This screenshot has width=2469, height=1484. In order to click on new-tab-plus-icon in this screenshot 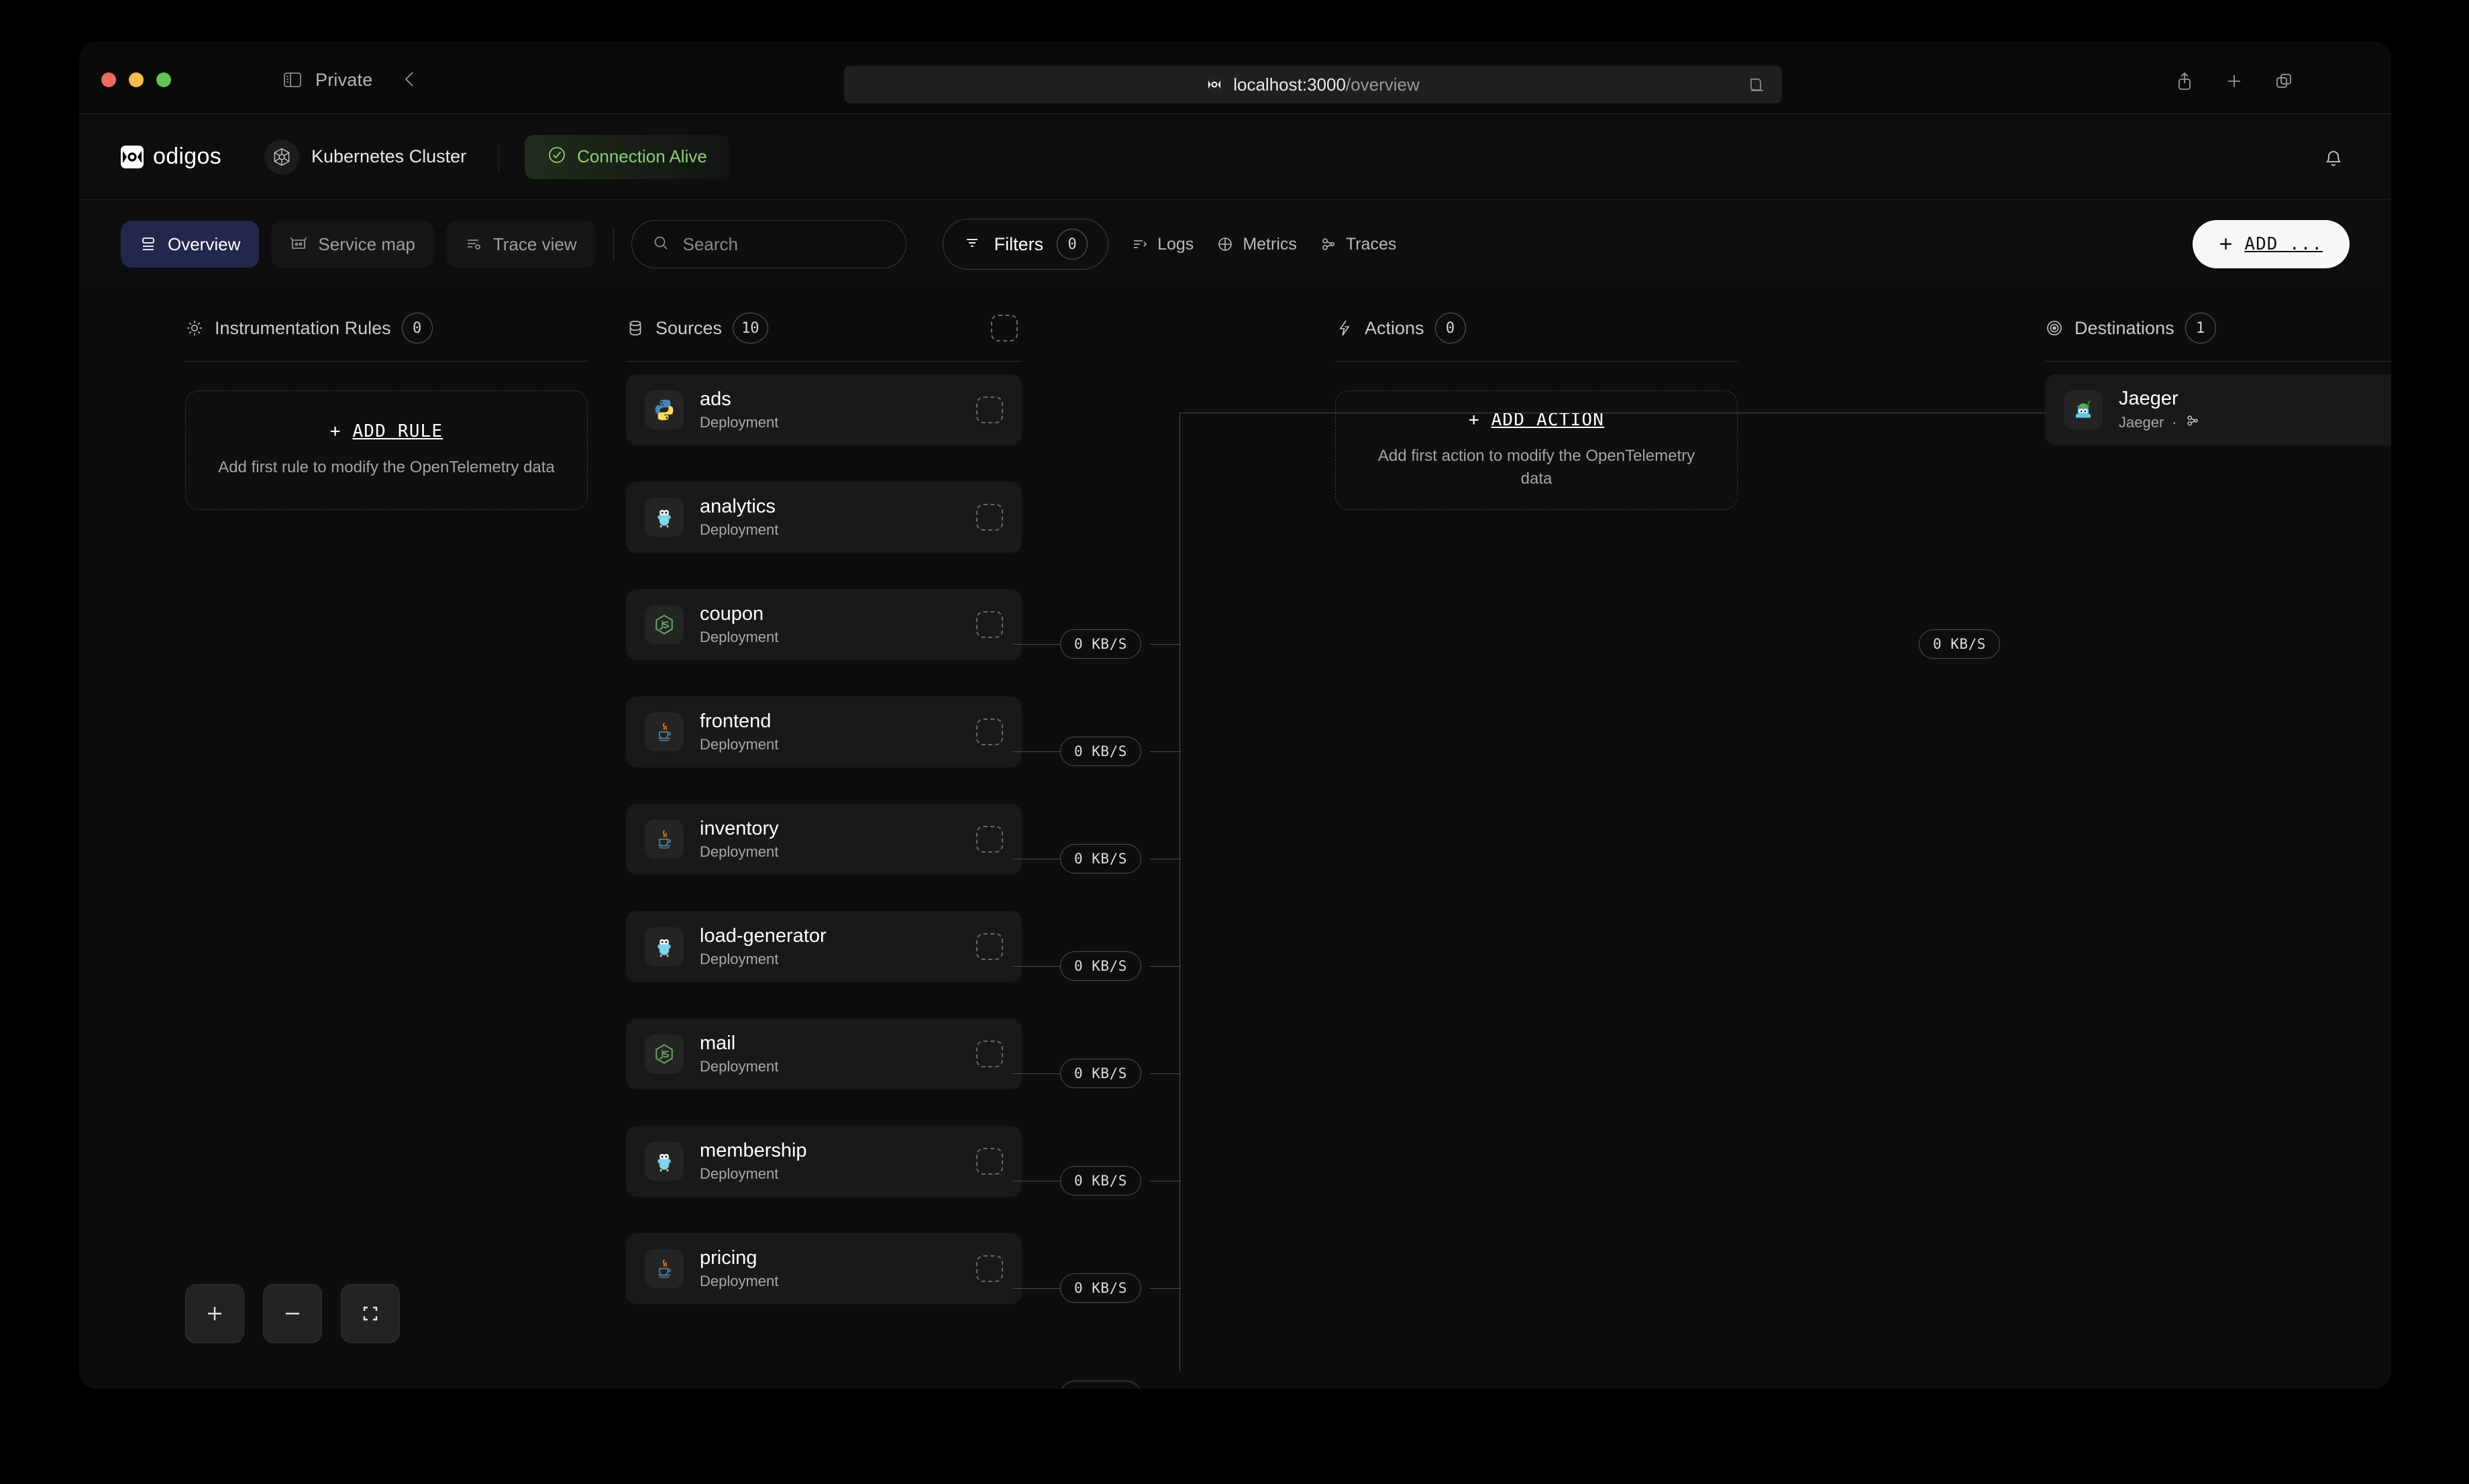, I will do `click(2234, 81)`.